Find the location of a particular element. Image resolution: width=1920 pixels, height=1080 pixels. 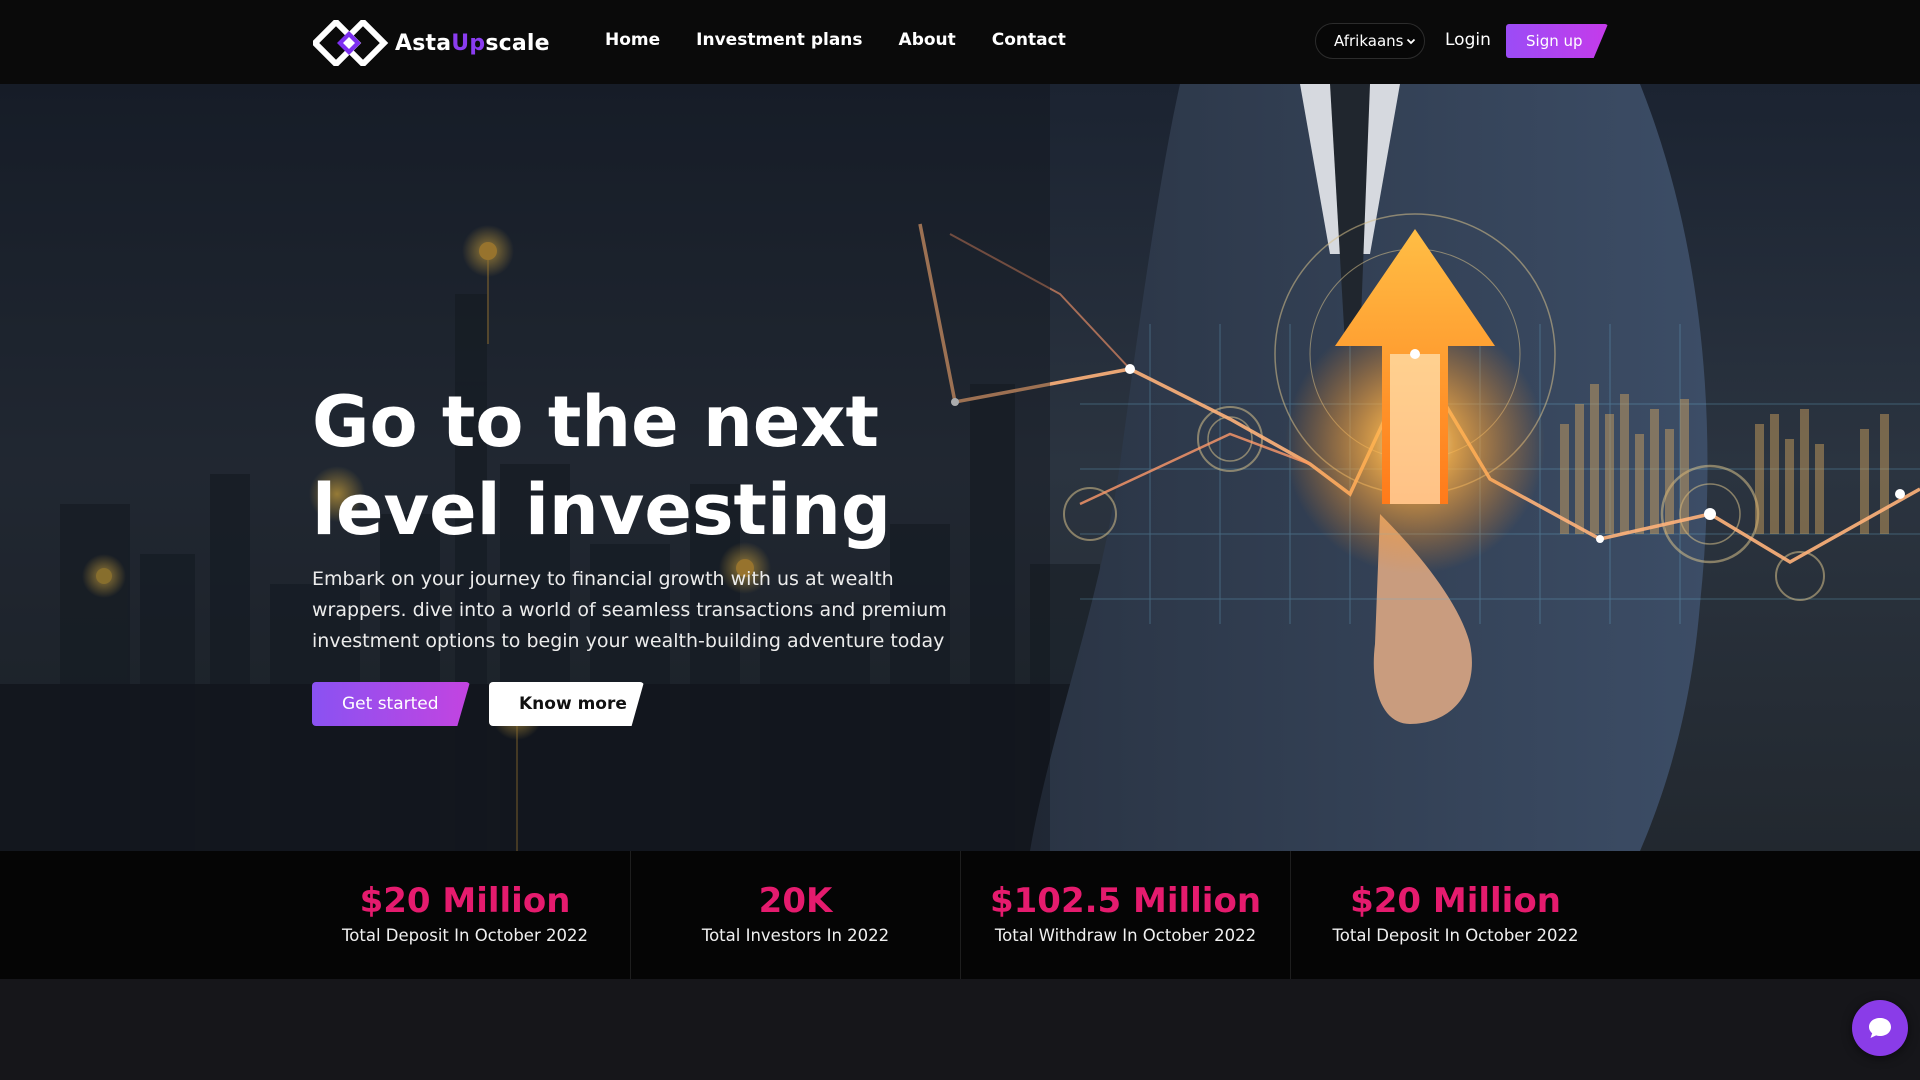

hero-title: Go to the next level investing is located at coordinates (601, 466).